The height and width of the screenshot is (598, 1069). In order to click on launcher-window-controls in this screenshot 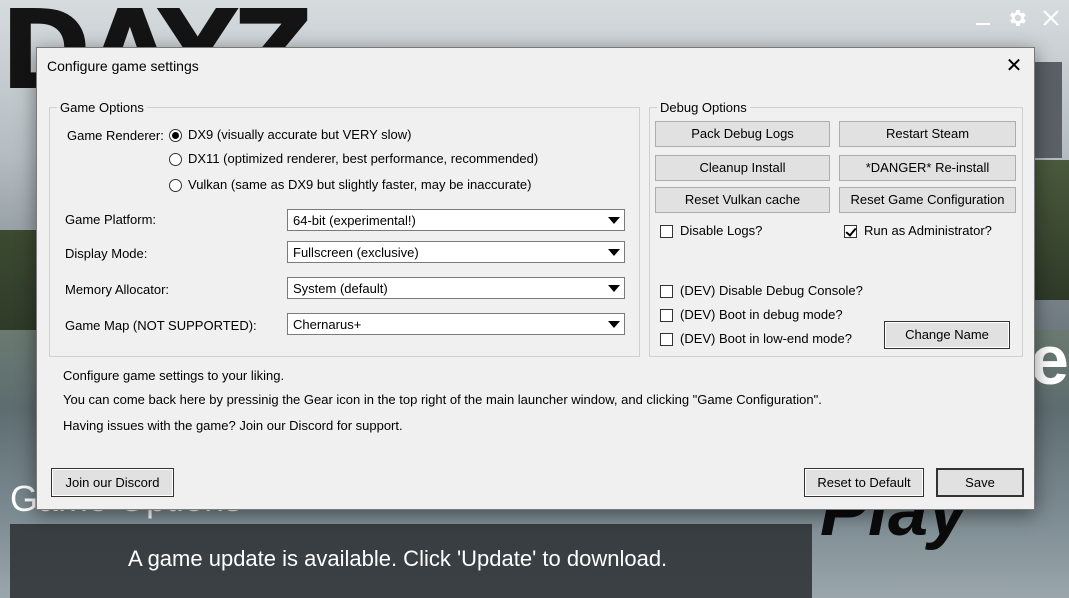, I will do `click(1017, 18)`.